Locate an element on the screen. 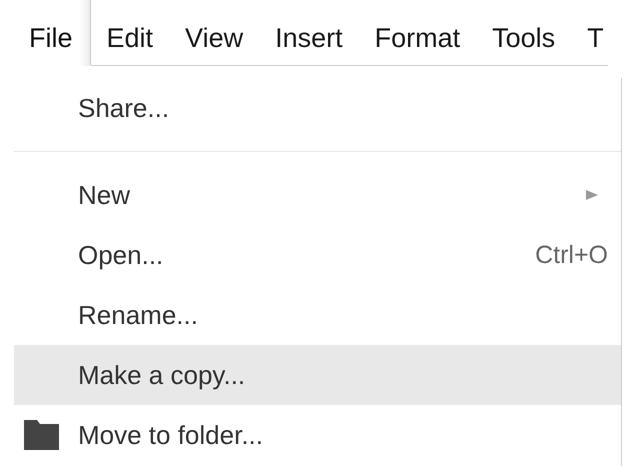 The width and height of the screenshot is (626, 466). menu-tab: View is located at coordinates (214, 33).